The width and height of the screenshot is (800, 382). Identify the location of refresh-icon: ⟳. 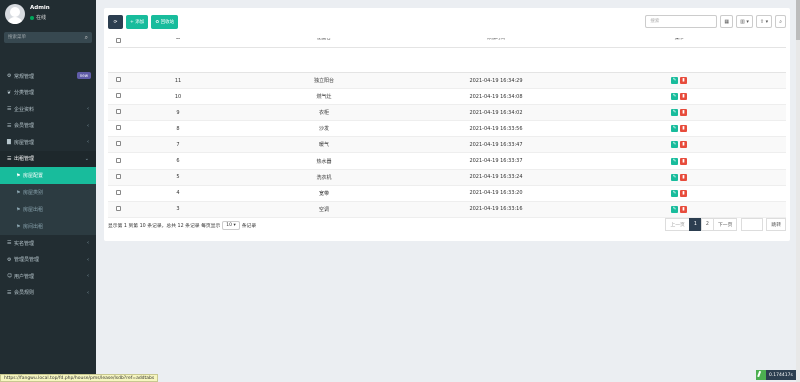
(115, 22).